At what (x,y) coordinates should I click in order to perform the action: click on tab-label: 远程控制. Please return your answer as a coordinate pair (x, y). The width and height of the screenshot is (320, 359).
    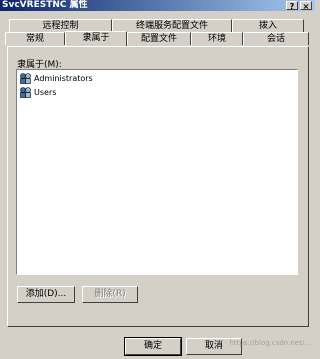
    Looking at the image, I should click on (60, 26).